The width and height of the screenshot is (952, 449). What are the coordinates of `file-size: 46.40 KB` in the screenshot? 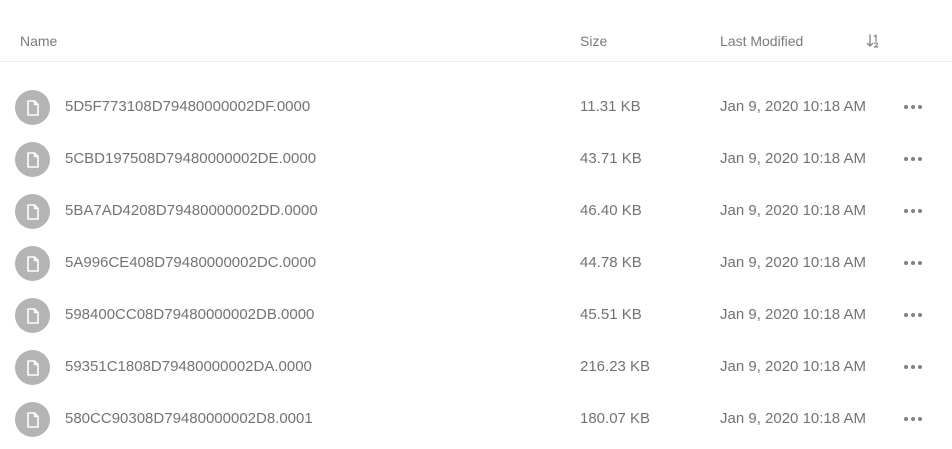 It's located at (611, 210).